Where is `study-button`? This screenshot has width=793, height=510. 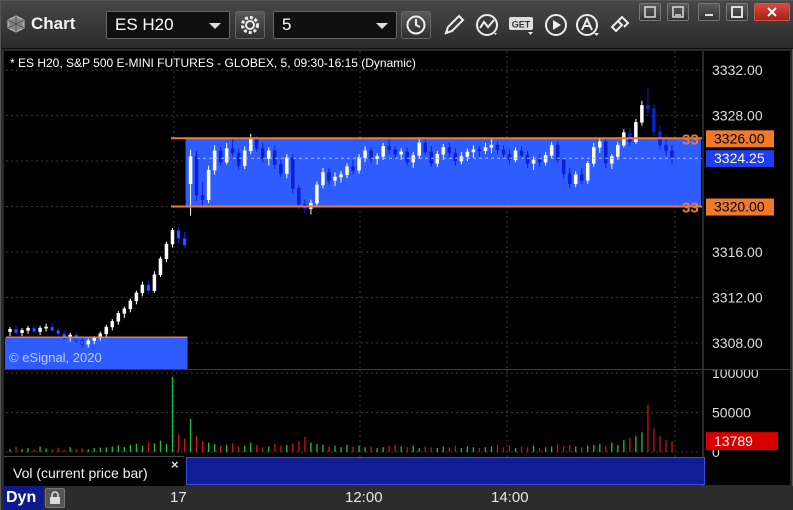 study-button is located at coordinates (488, 25).